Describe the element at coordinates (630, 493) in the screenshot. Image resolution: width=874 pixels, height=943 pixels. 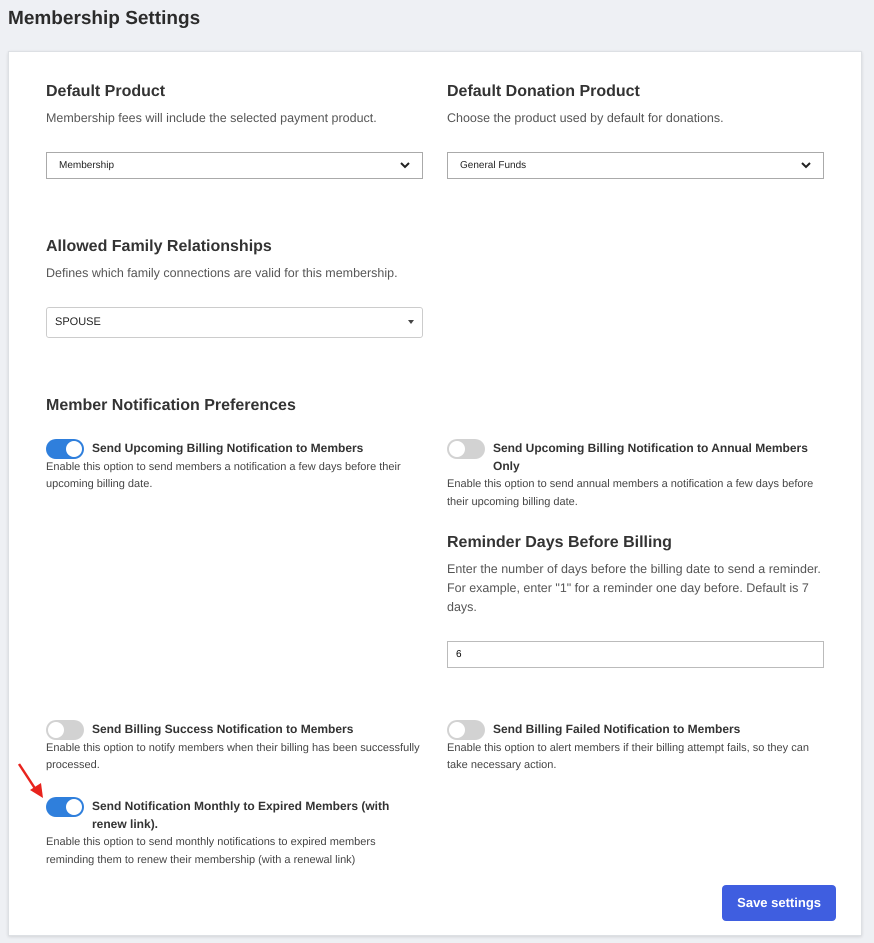
I see `toggle-description: Enable this option to send annual members a notification a few days before their upcoming billing date.` at that location.